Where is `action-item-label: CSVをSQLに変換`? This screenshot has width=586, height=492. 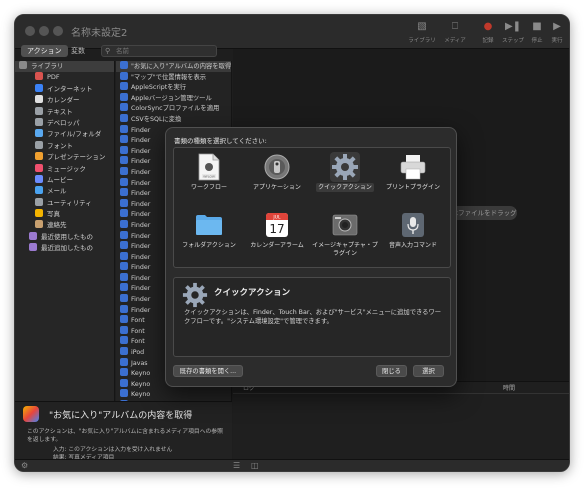 action-item-label: CSVをSQLに変換 is located at coordinates (156, 119).